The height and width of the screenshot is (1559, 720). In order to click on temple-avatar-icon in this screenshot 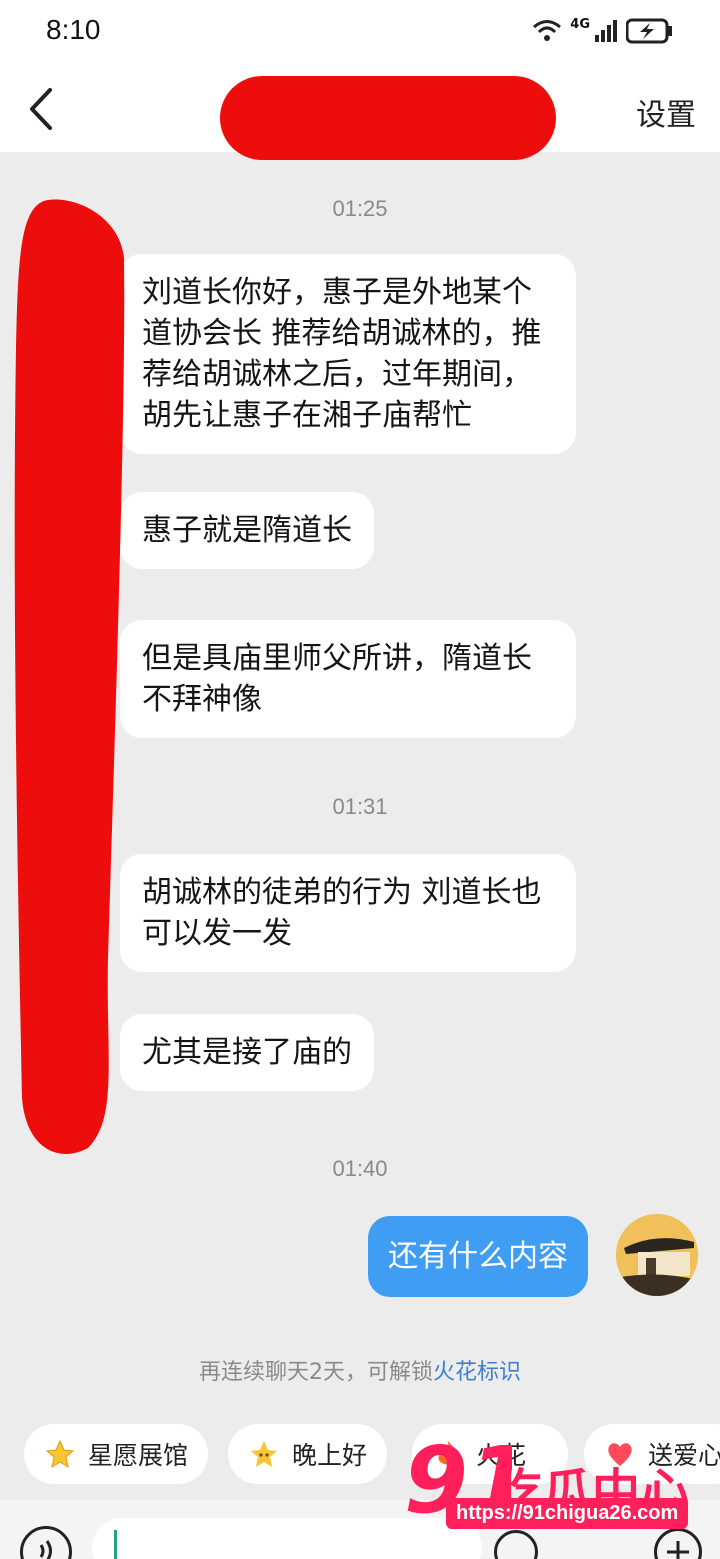, I will do `click(657, 1255)`.